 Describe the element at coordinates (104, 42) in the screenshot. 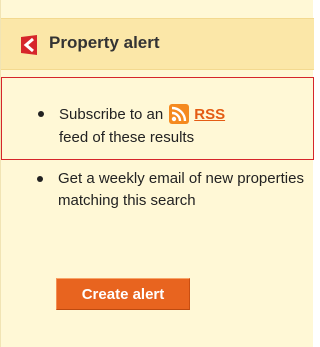

I see `panel-title: Property alert` at that location.